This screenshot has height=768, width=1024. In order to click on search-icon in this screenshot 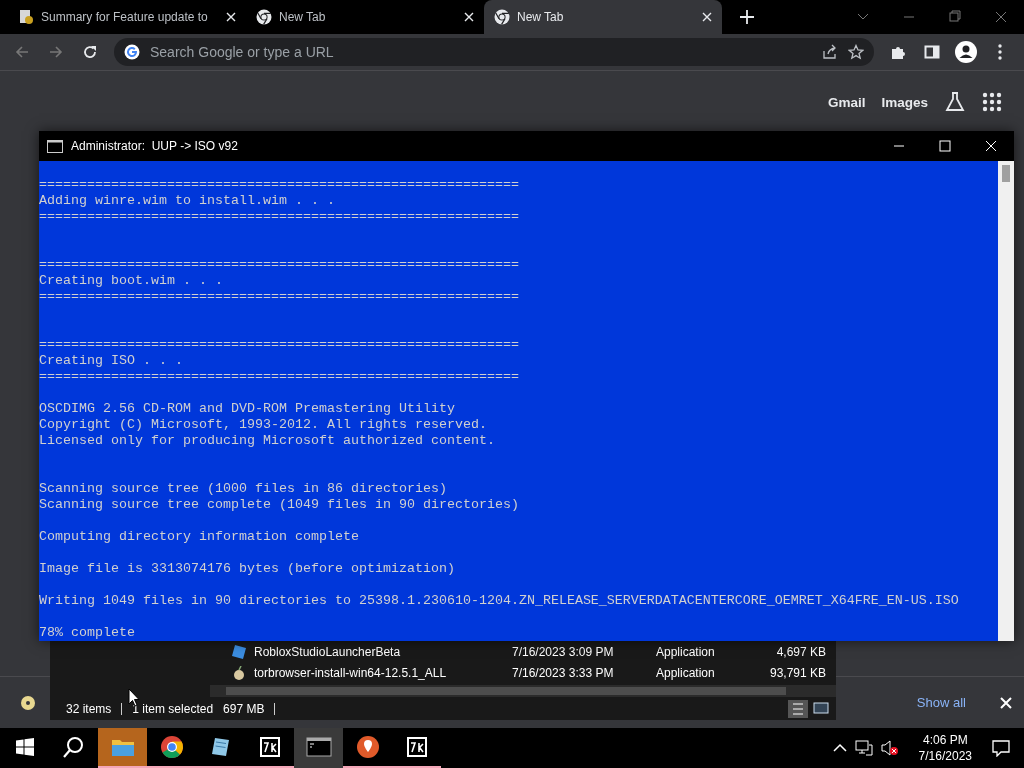, I will do `click(73, 747)`.